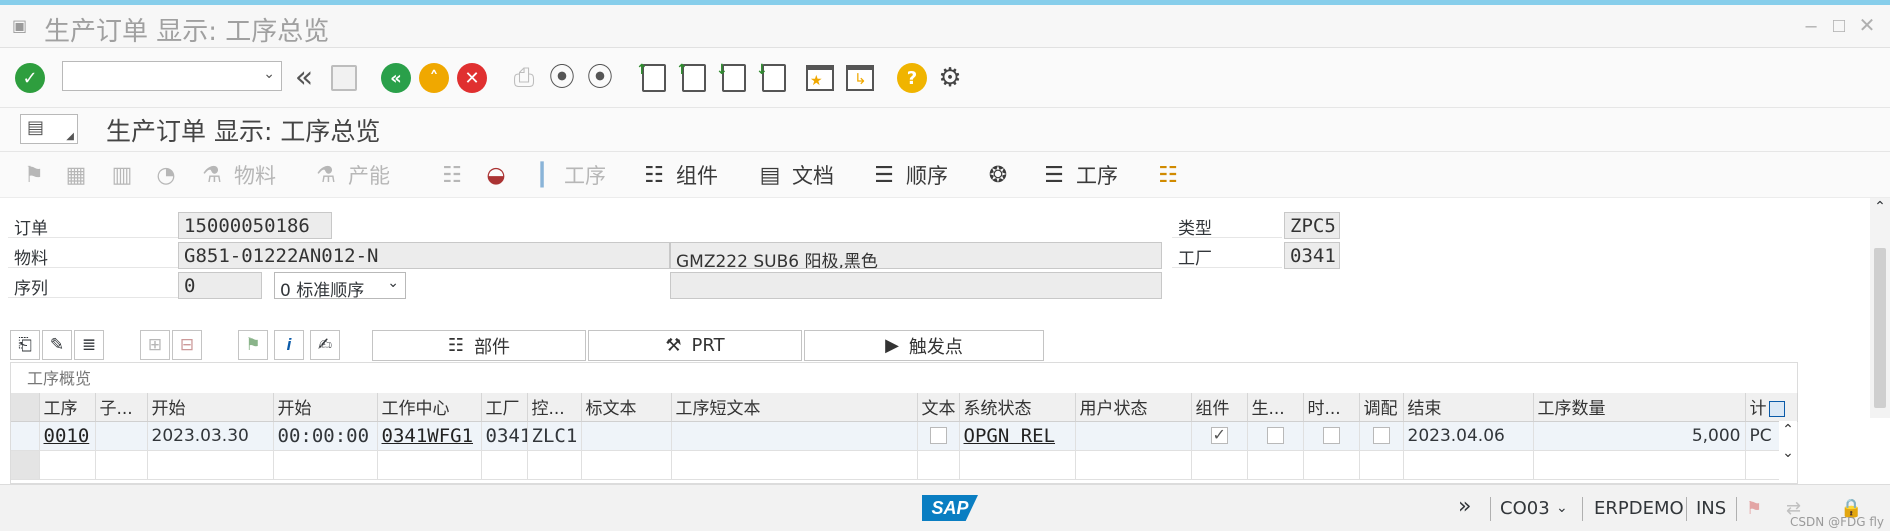 The image size is (1890, 531). I want to click on col-work-center: 工作中心, so click(429, 407).